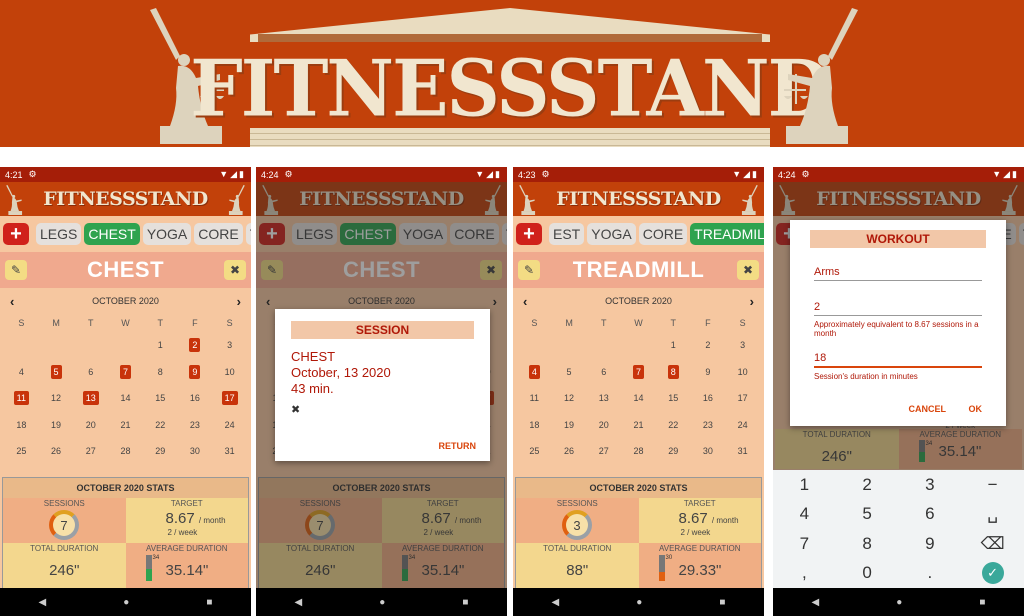 The height and width of the screenshot is (616, 1024). What do you see at coordinates (458, 446) in the screenshot?
I see `return-button: RETURN` at bounding box center [458, 446].